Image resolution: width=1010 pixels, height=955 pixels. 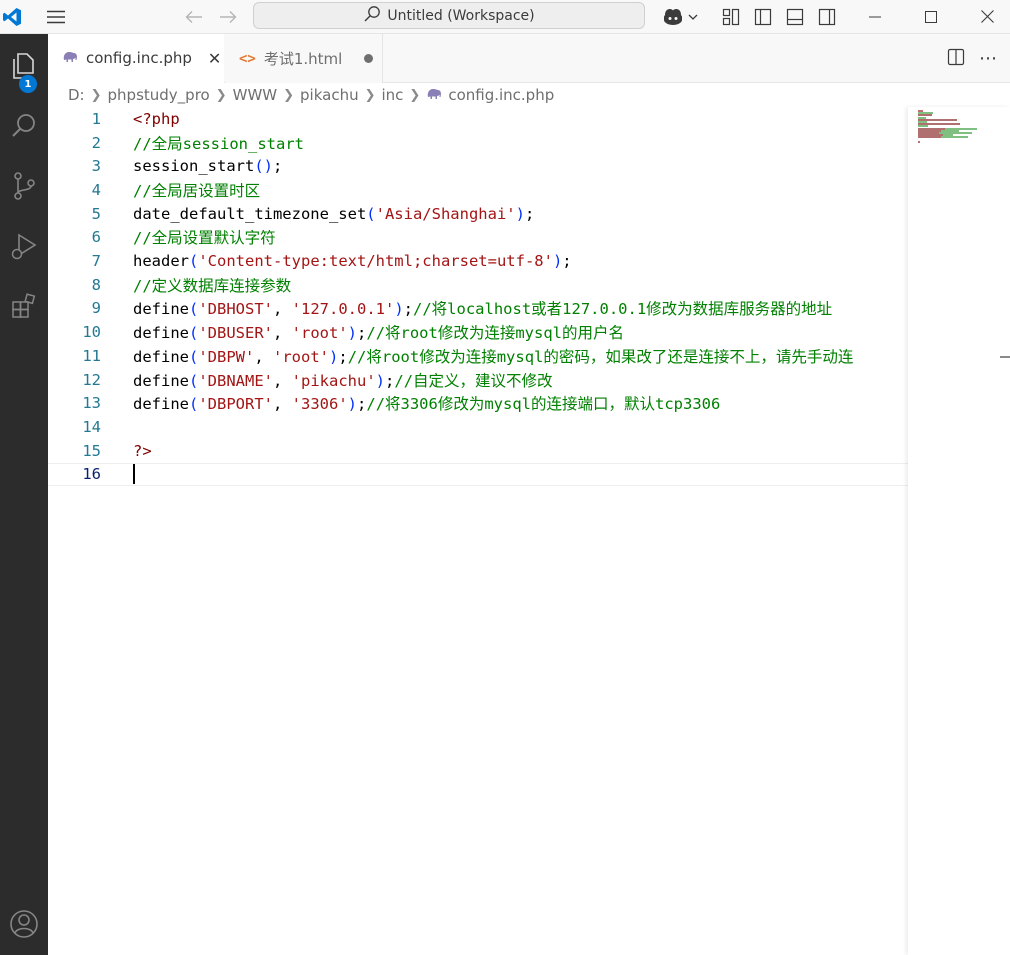 What do you see at coordinates (255, 95) in the screenshot?
I see `breadcrumb-item: WWW` at bounding box center [255, 95].